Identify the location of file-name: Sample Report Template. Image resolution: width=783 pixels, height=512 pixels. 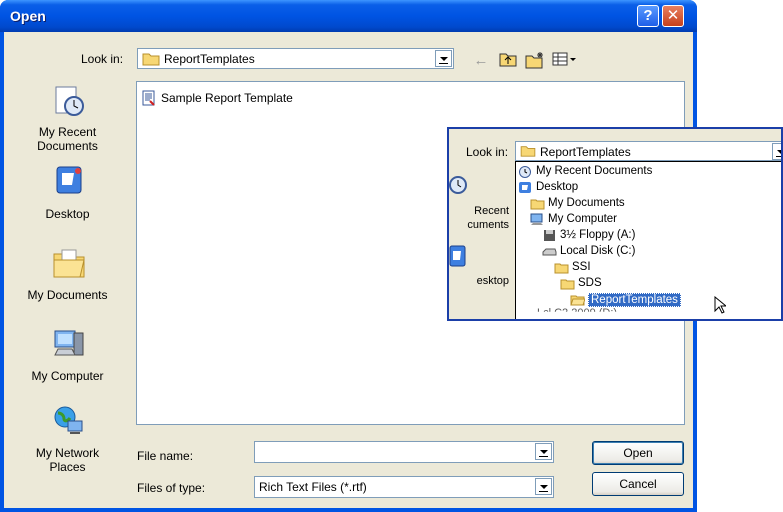
(227, 98).